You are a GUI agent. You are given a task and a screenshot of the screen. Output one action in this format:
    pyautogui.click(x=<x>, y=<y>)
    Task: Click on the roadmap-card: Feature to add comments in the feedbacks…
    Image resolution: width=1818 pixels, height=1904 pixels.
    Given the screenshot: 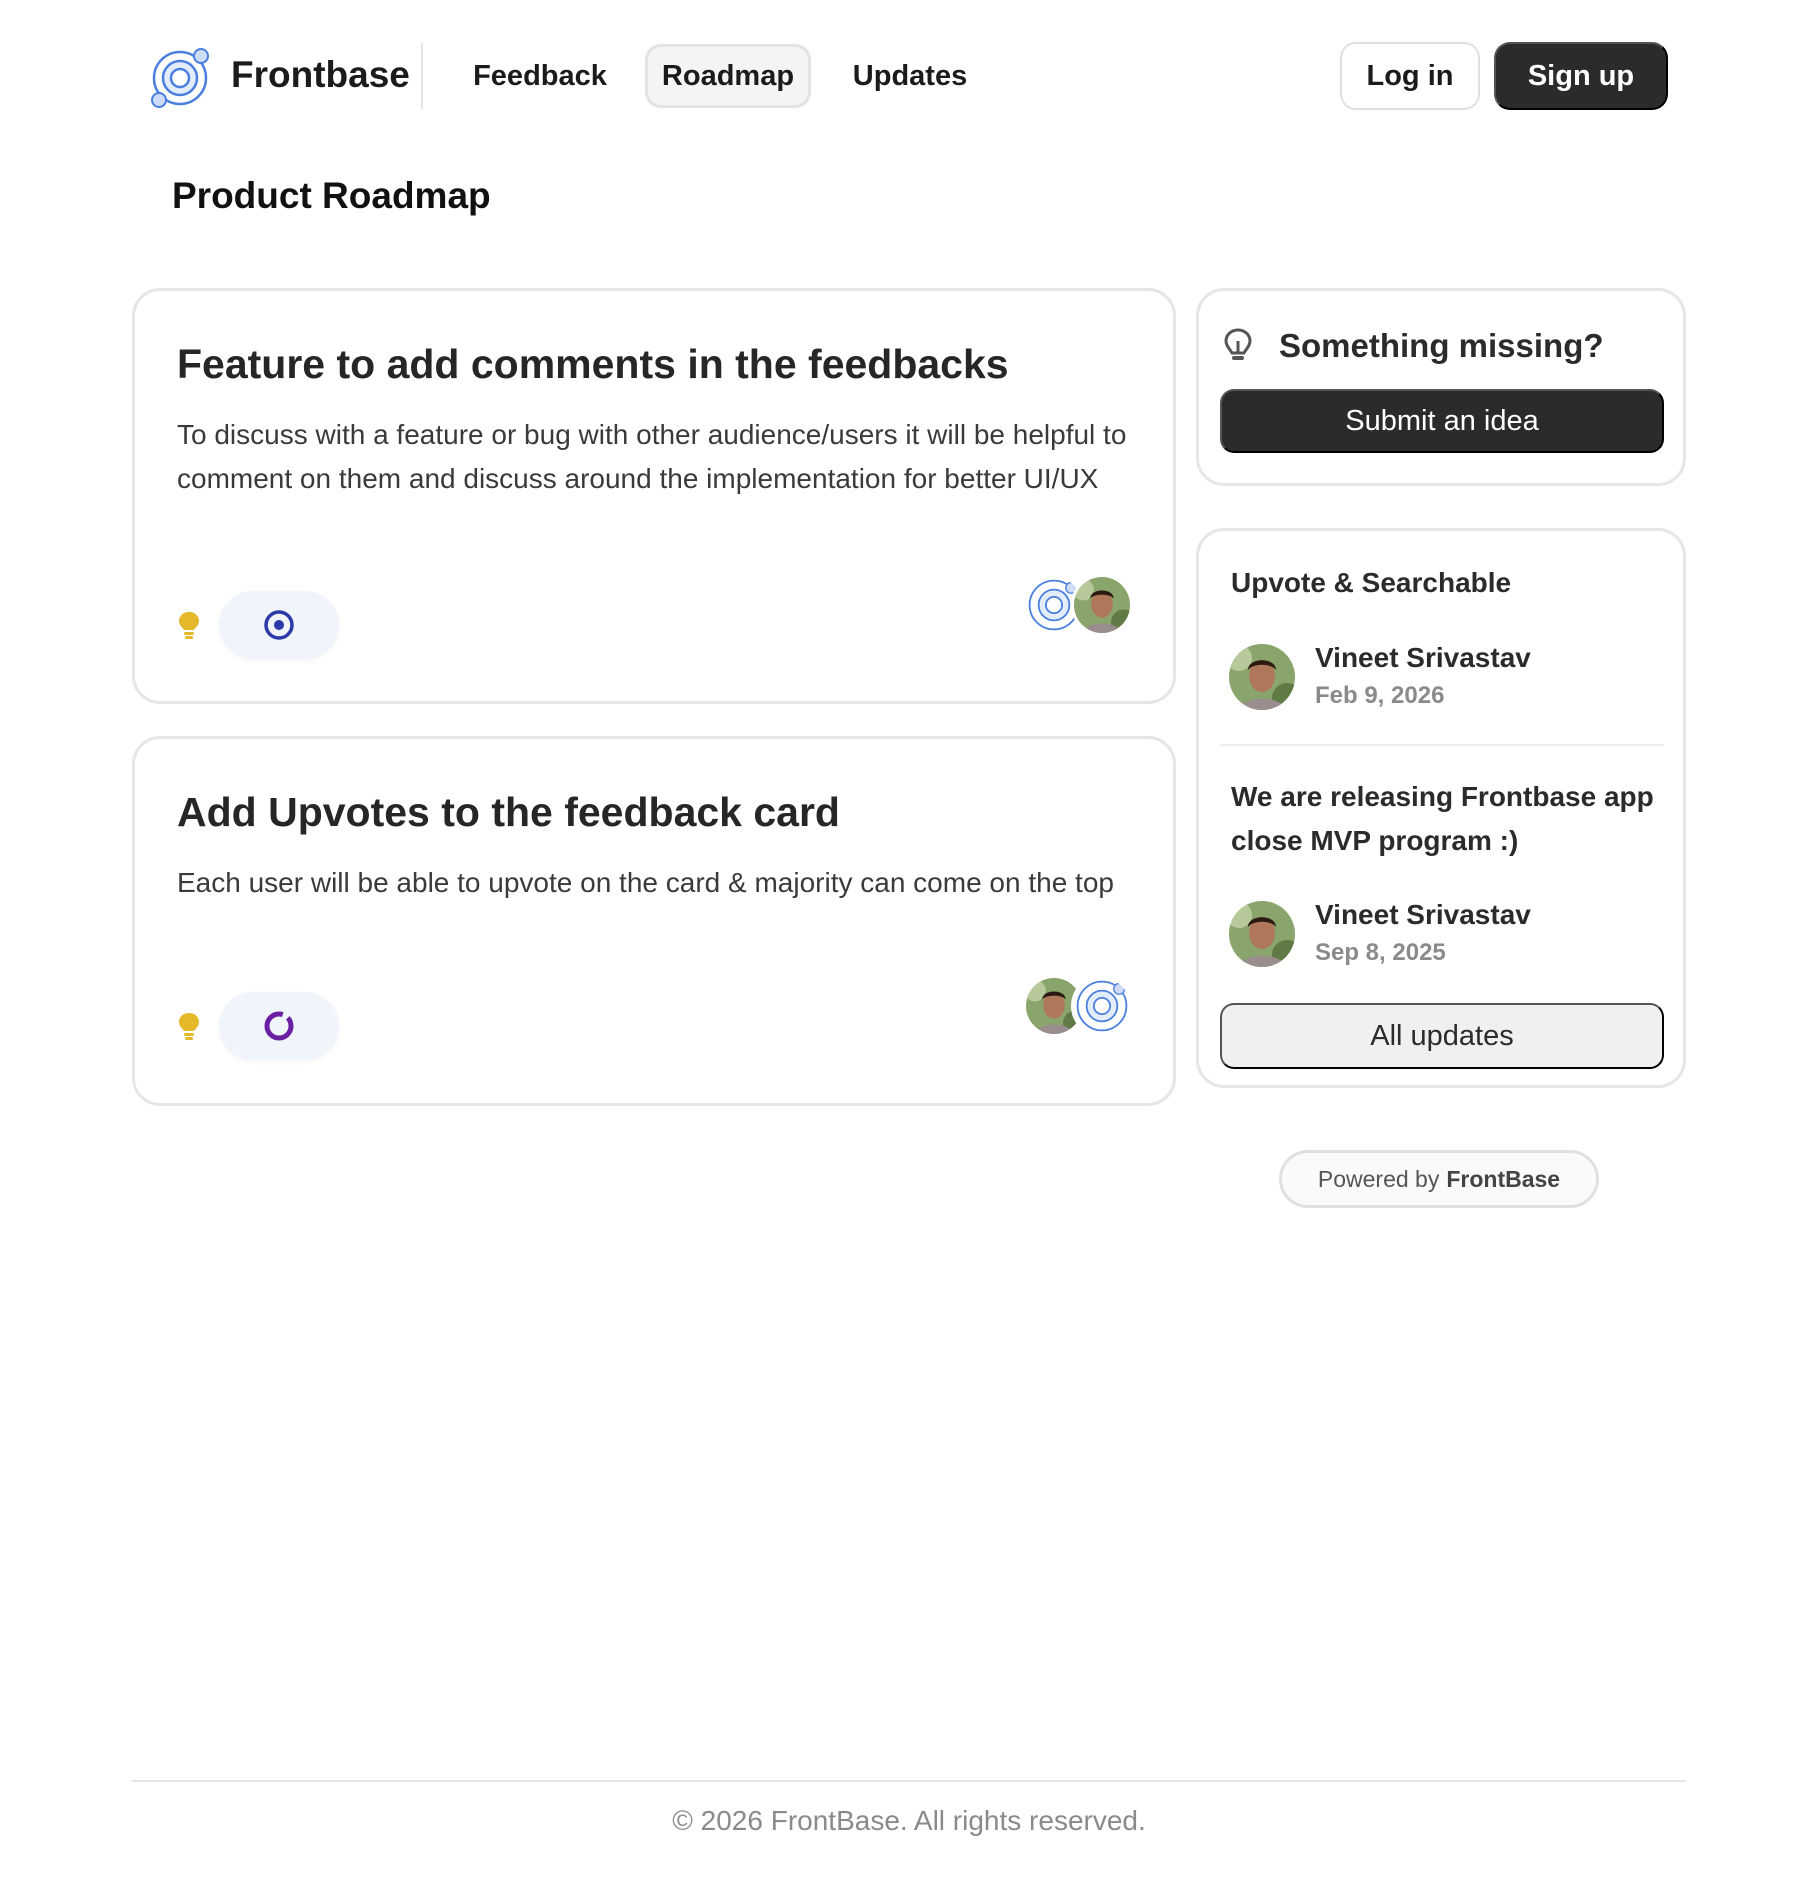 What is the action you would take?
    pyautogui.click(x=654, y=496)
    